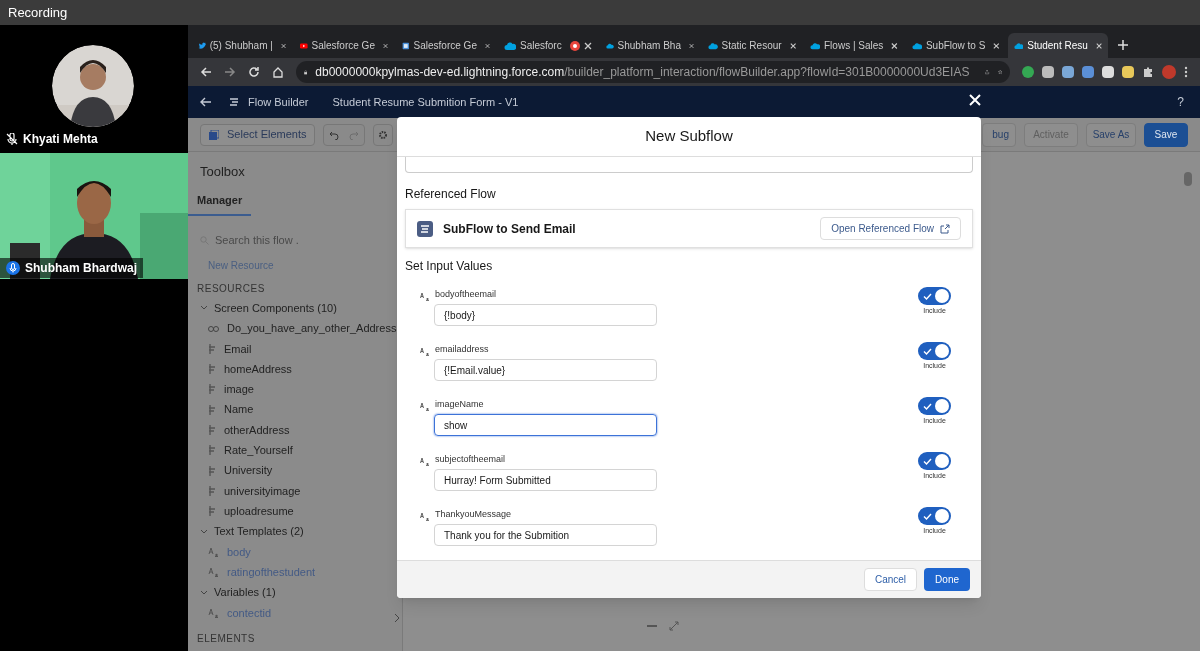  I want to click on field-label: subjectoftheemail, so click(470, 459).